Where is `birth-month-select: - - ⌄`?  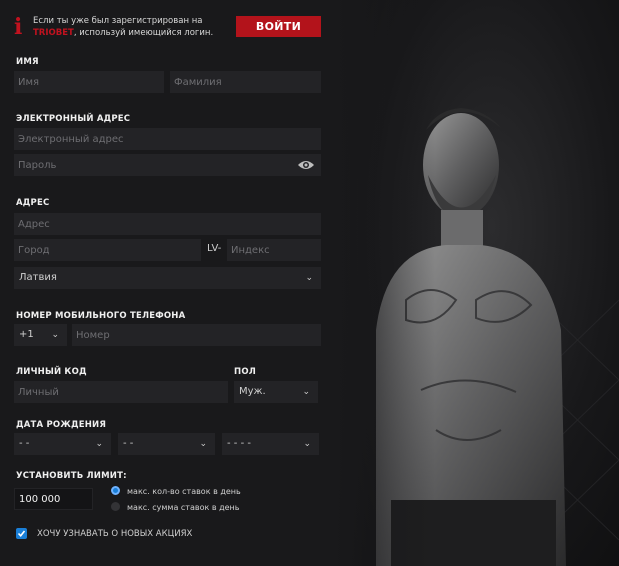
birth-month-select: - - ⌄ is located at coordinates (166, 444).